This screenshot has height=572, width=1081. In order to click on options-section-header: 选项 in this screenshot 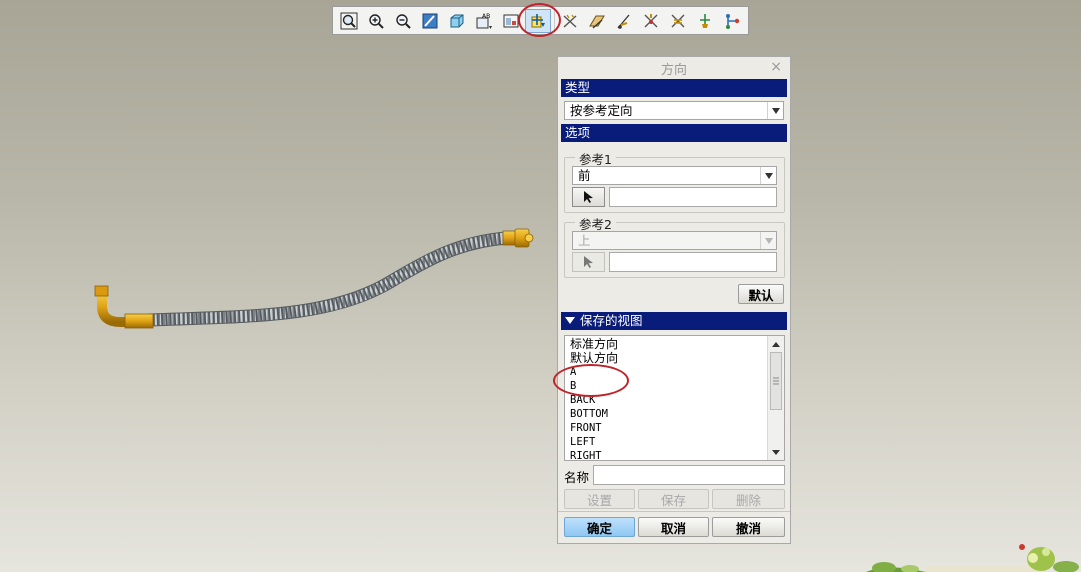, I will do `click(674, 133)`.